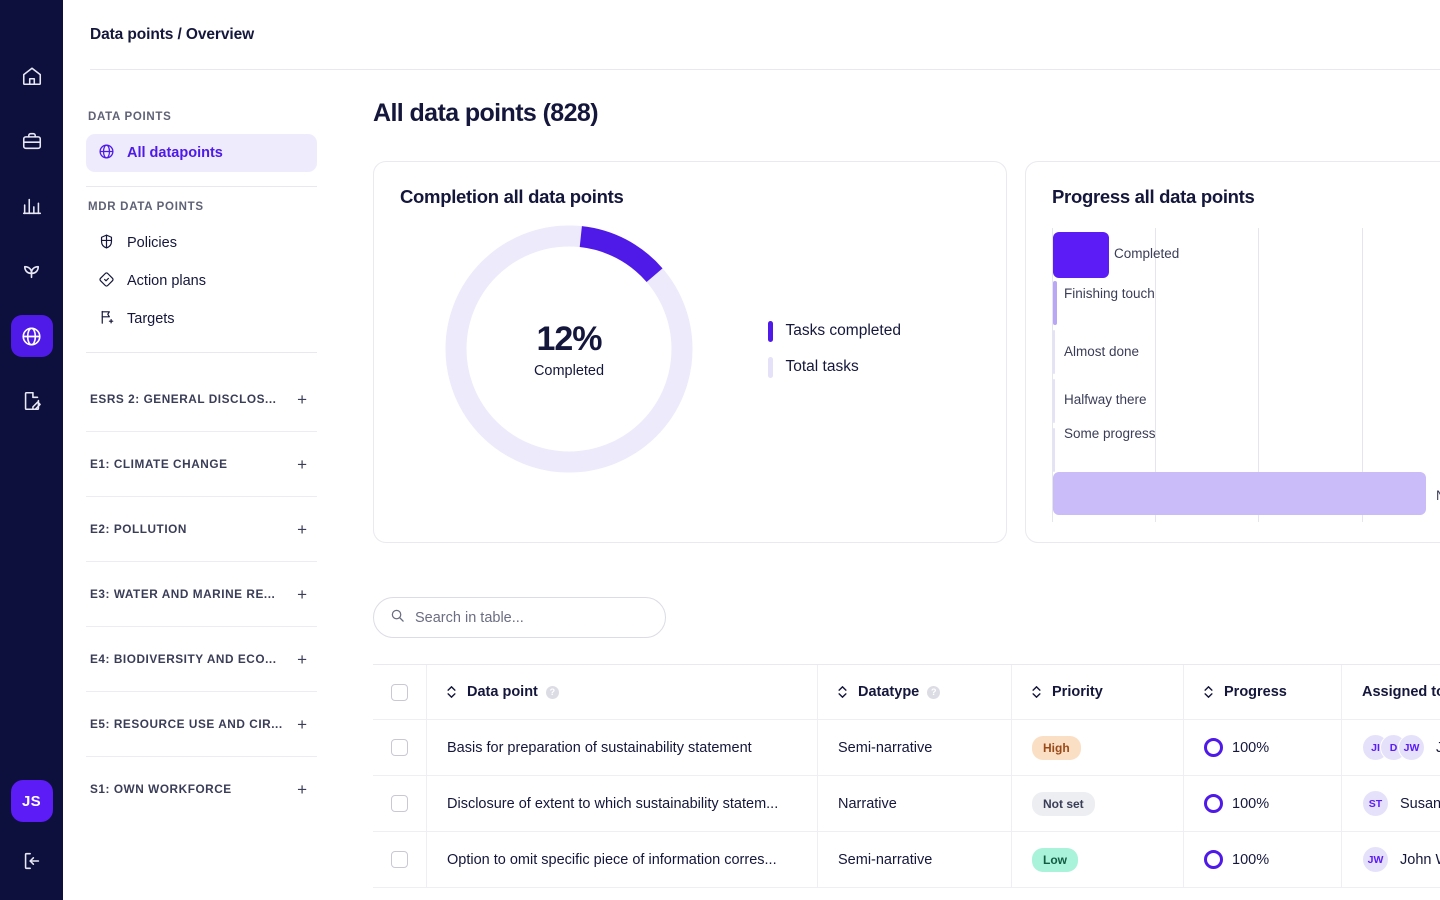  I want to click on sidebar-item-targets: Targets, so click(201, 319).